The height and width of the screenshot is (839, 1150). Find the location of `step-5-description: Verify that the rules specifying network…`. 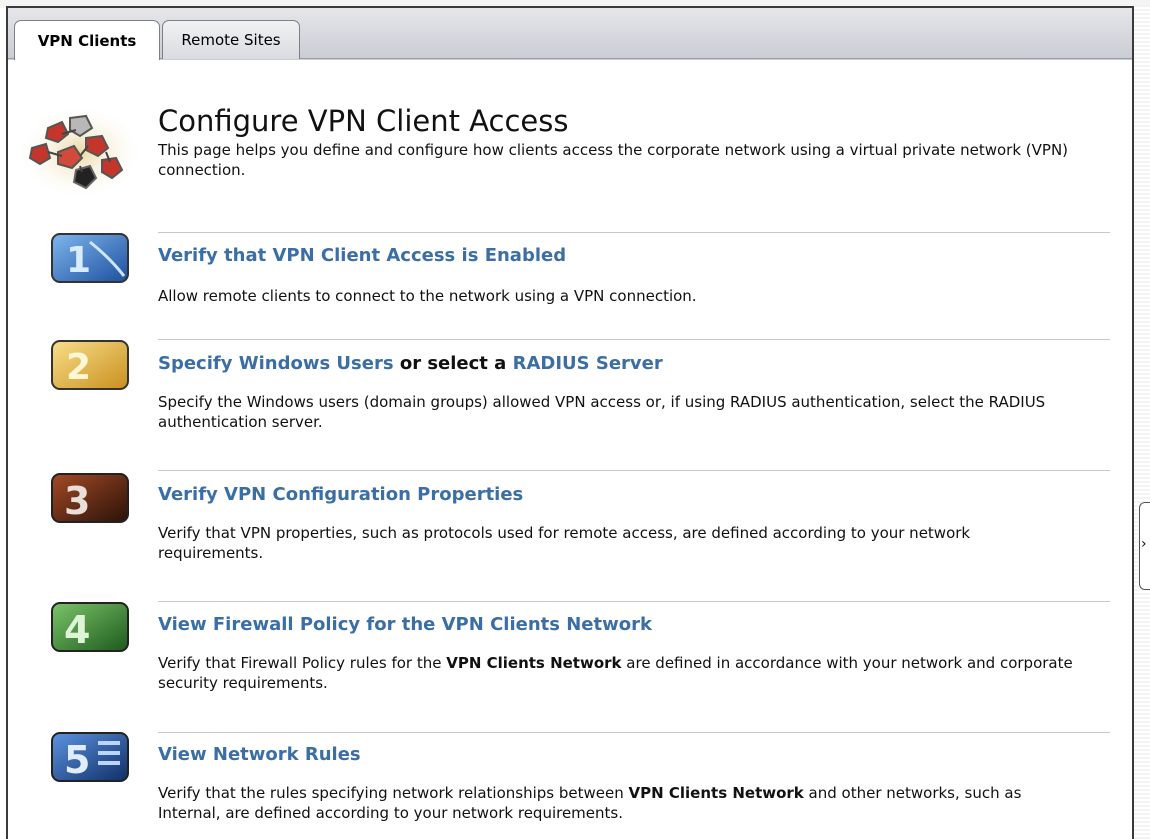

step-5-description: Verify that the rules specifying network… is located at coordinates (618, 803).